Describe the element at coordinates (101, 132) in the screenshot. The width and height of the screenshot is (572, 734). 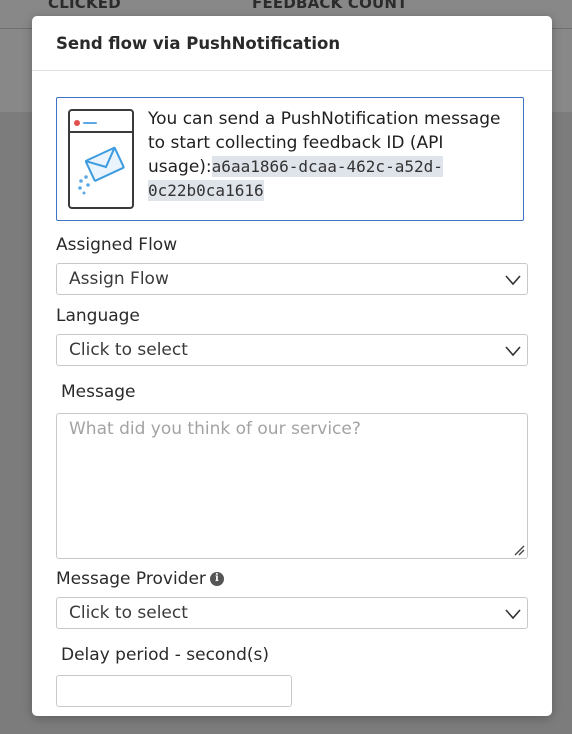
I see `card-divider` at that location.